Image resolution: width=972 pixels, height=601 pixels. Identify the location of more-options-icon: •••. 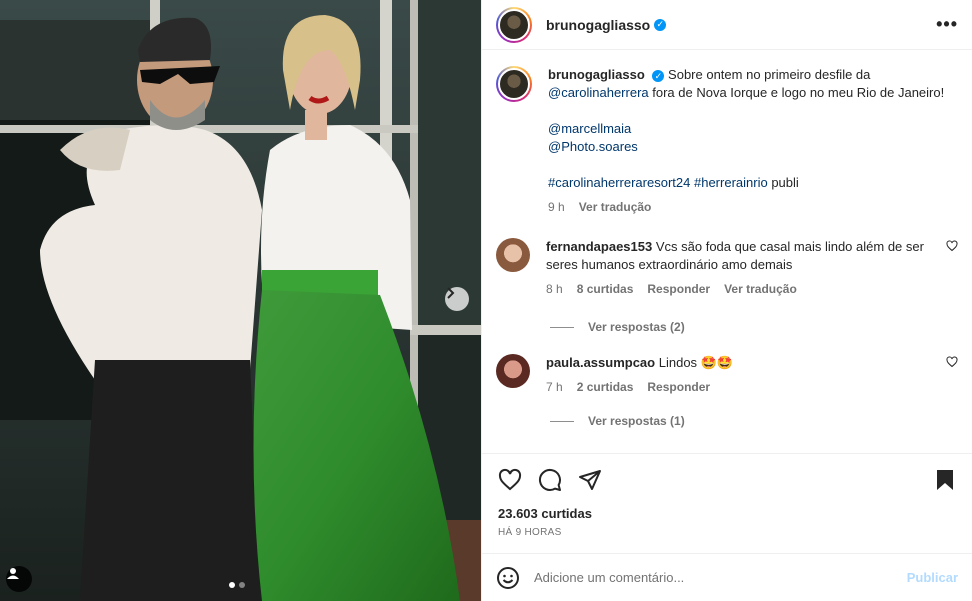
(947, 24).